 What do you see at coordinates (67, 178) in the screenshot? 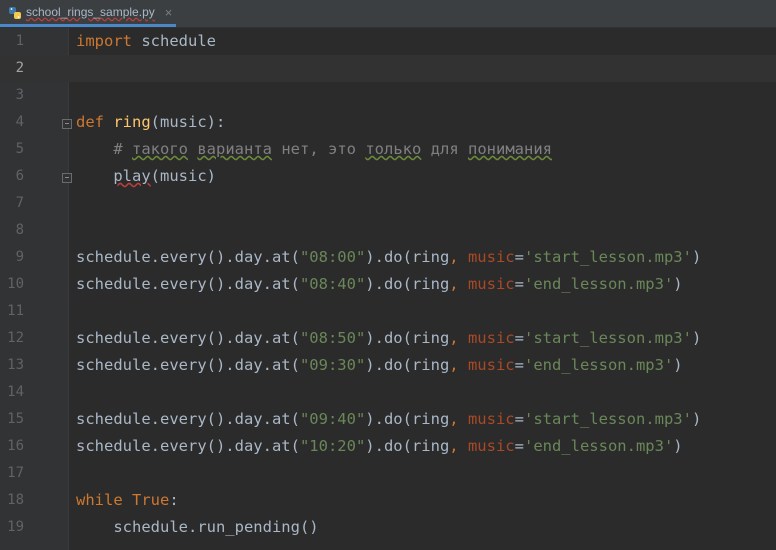
I see `fold-close-icon` at bounding box center [67, 178].